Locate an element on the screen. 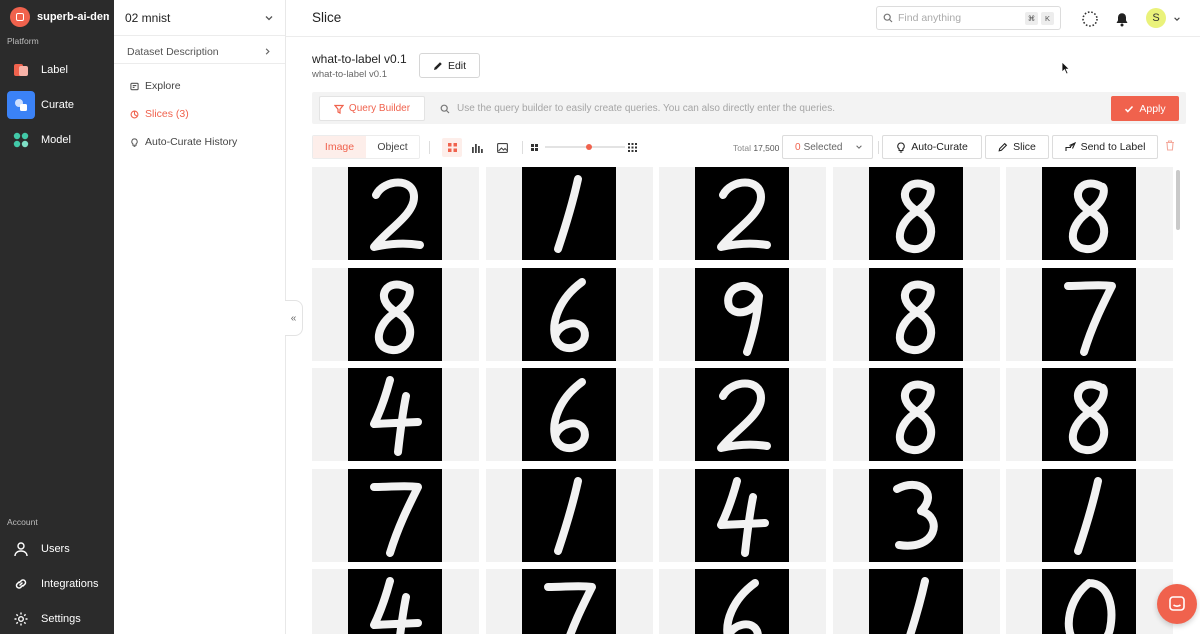  view-mode-image: Image is located at coordinates (339, 147).